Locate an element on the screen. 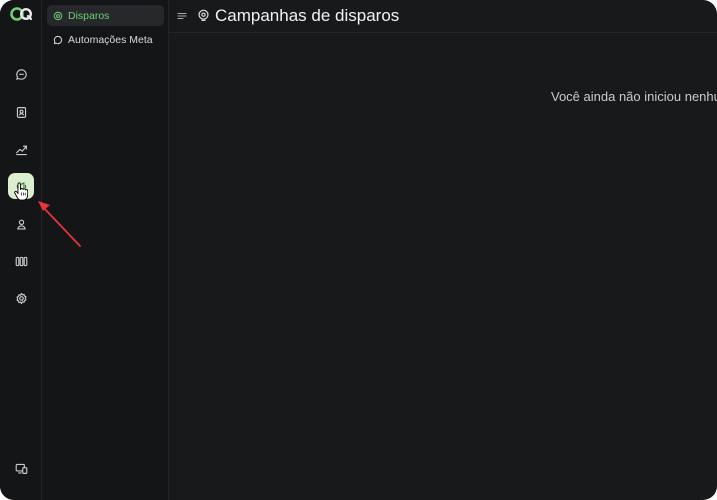 This screenshot has width=717, height=500. contacts-icon is located at coordinates (21, 112).